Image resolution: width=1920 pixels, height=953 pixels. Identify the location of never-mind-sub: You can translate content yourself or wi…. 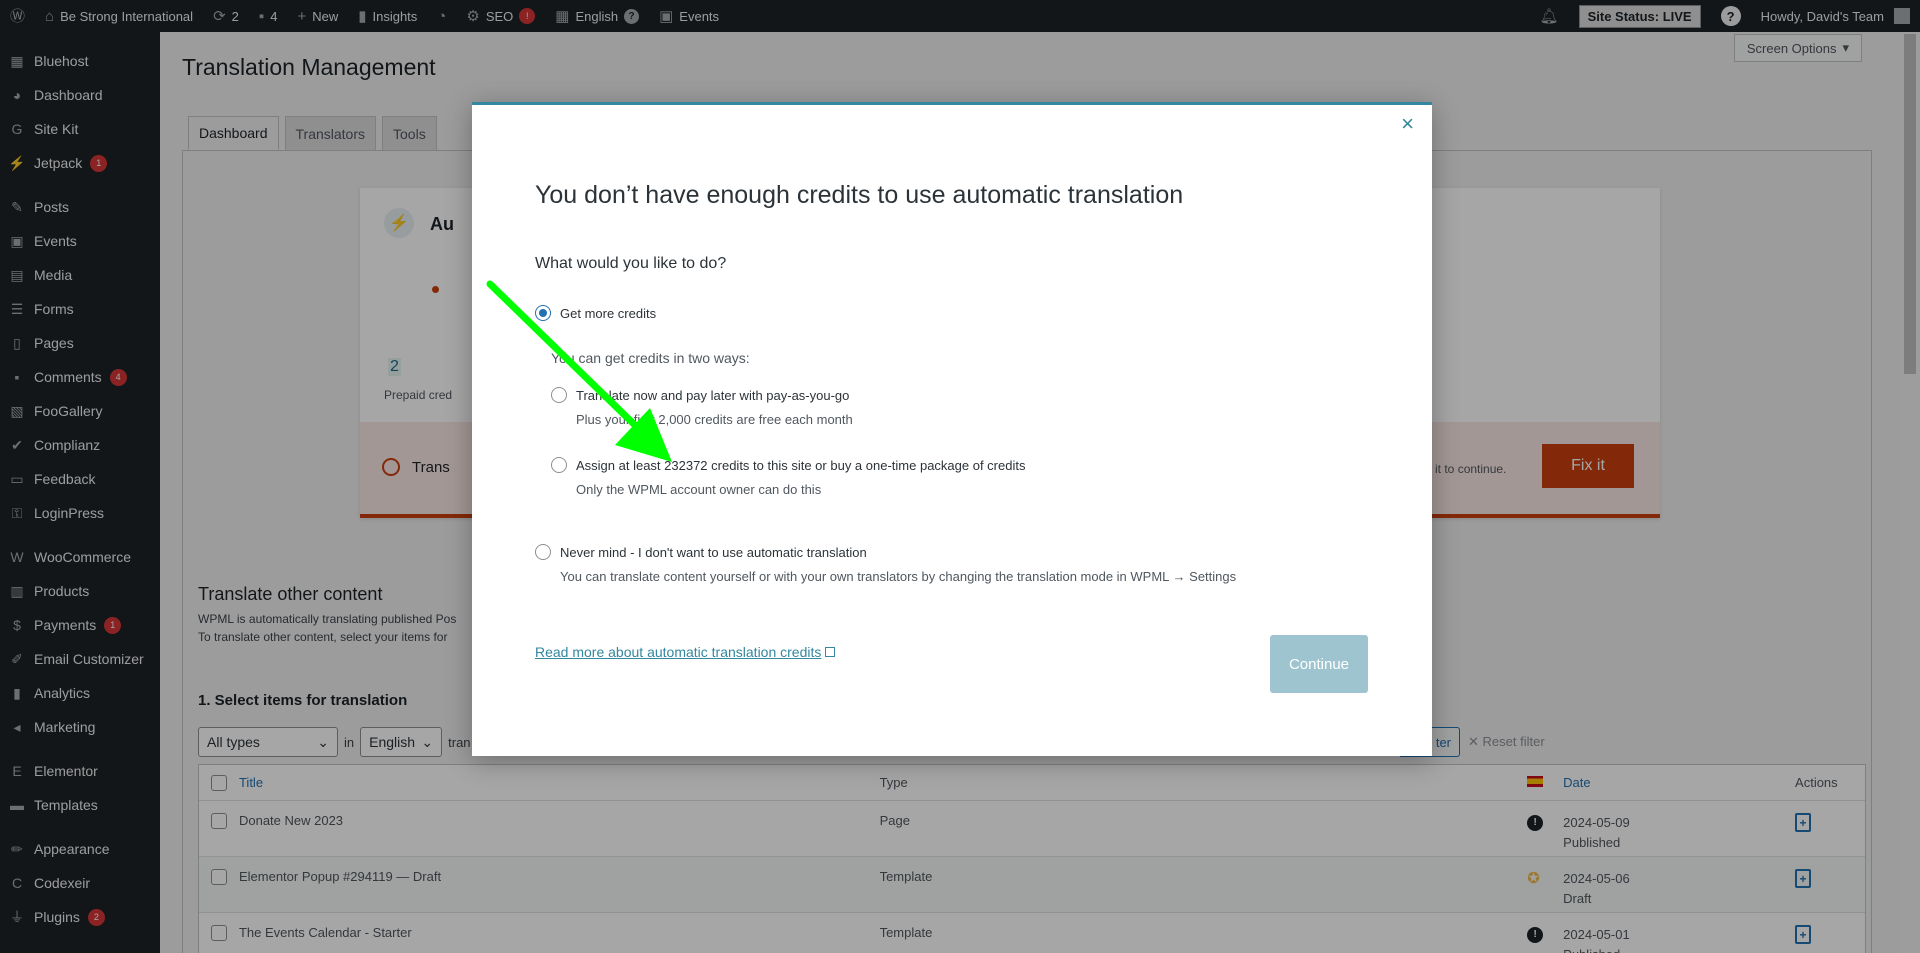
(898, 576).